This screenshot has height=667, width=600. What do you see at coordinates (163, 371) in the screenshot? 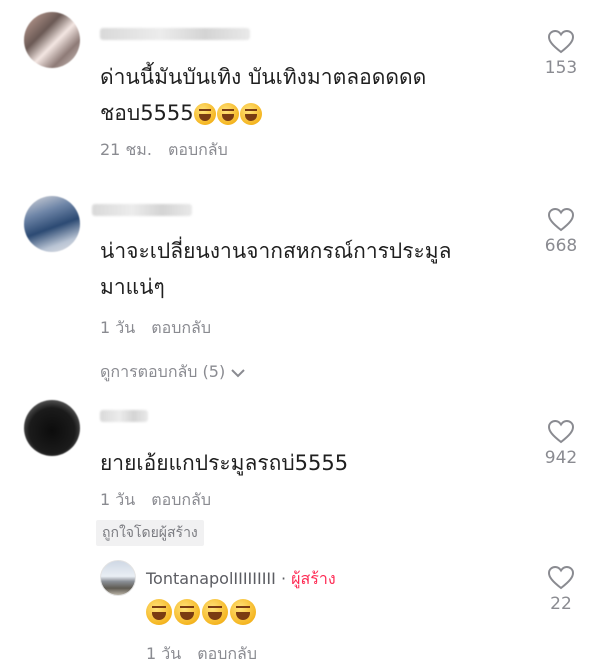
I see `view-replies-label: ดูการตอบกลับ (5)` at bounding box center [163, 371].